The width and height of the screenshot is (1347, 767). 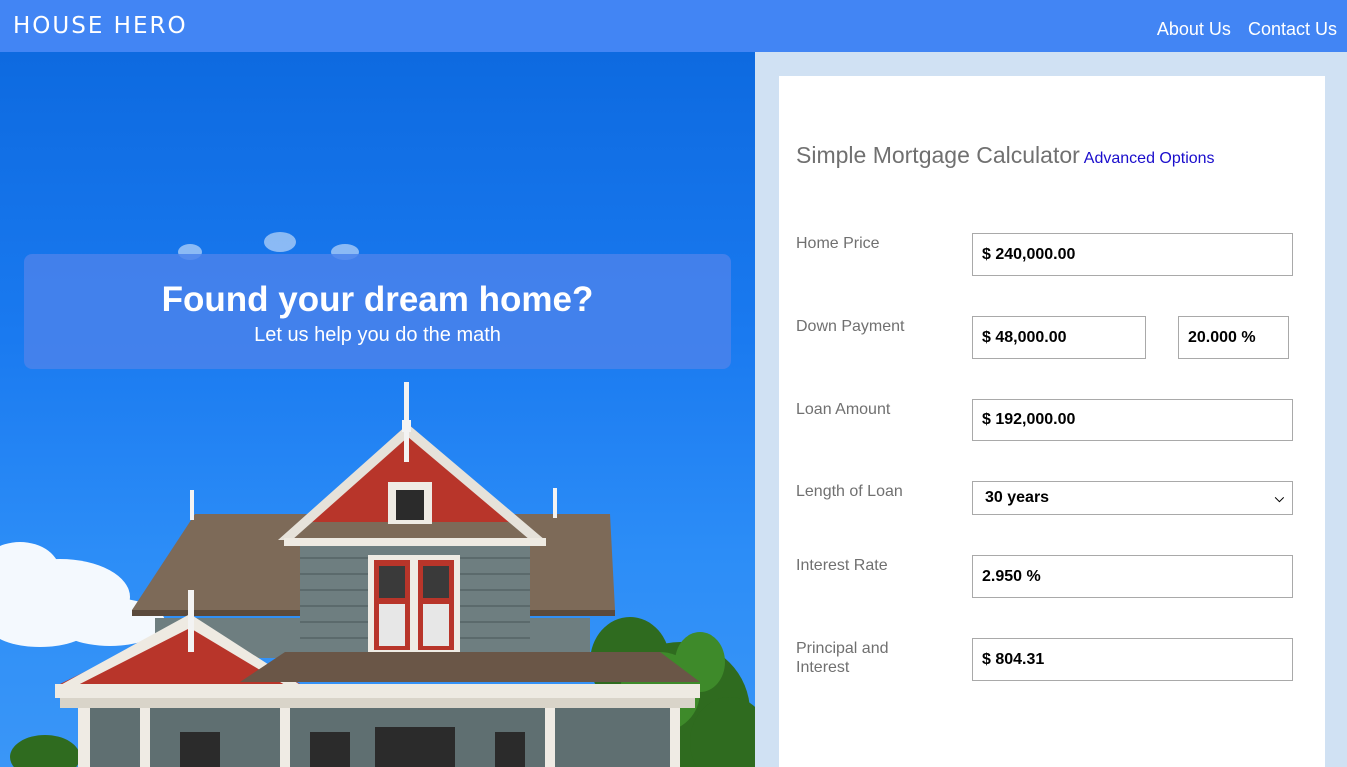 I want to click on loan-amount-label: Loan Amount, so click(x=843, y=409).